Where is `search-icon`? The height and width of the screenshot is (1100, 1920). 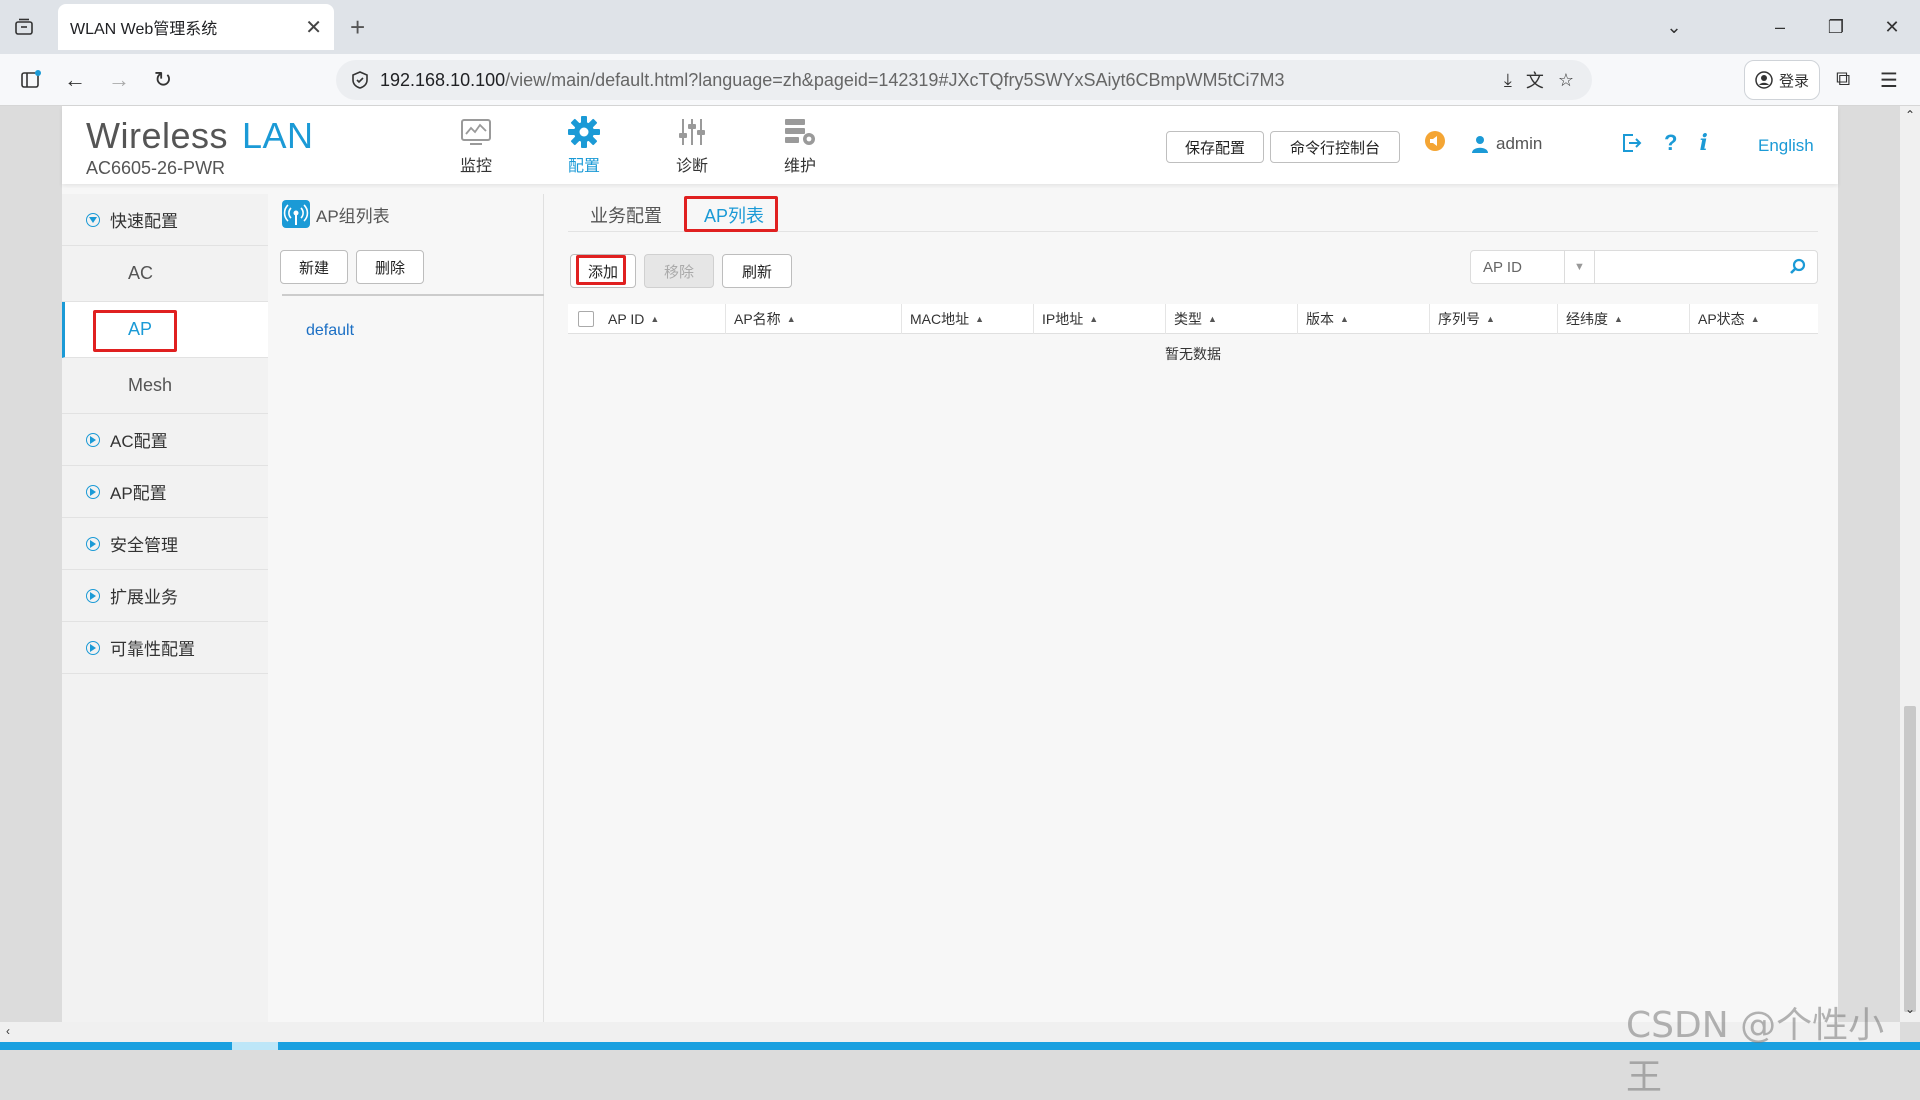
search-icon is located at coordinates (1798, 267).